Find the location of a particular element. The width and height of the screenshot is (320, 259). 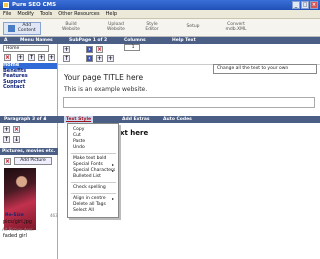

next-subpage-icon: › is located at coordinates (89, 49).